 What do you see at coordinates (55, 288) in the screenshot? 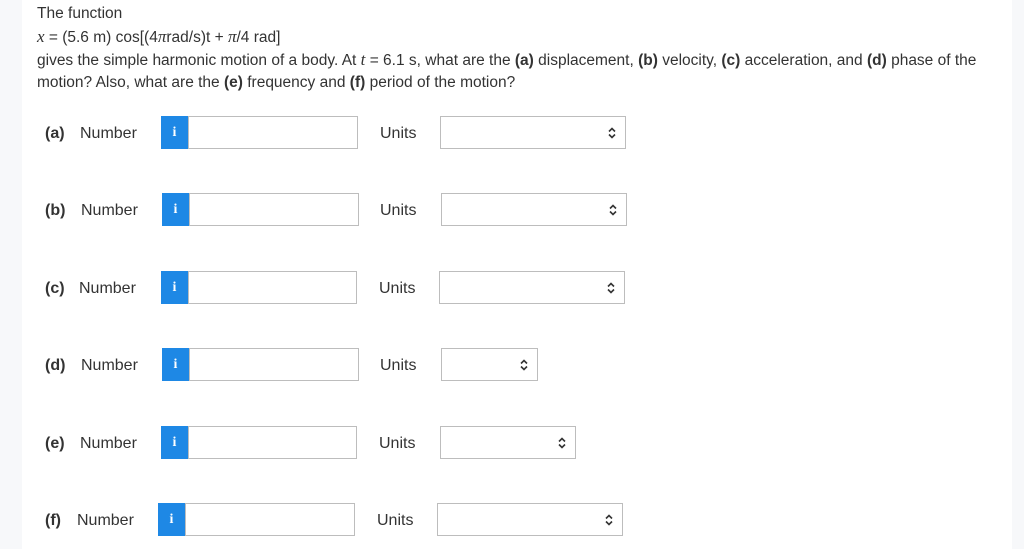
I see `part-label: (c)` at bounding box center [55, 288].